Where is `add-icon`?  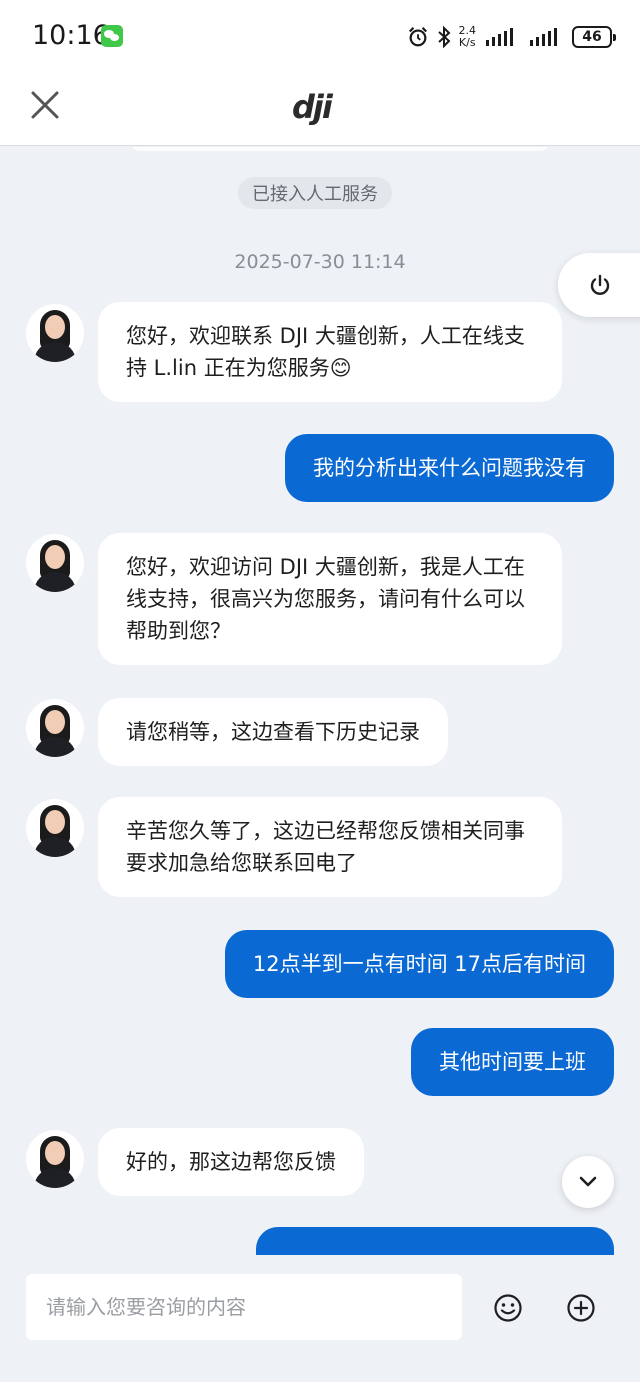 add-icon is located at coordinates (581, 1308).